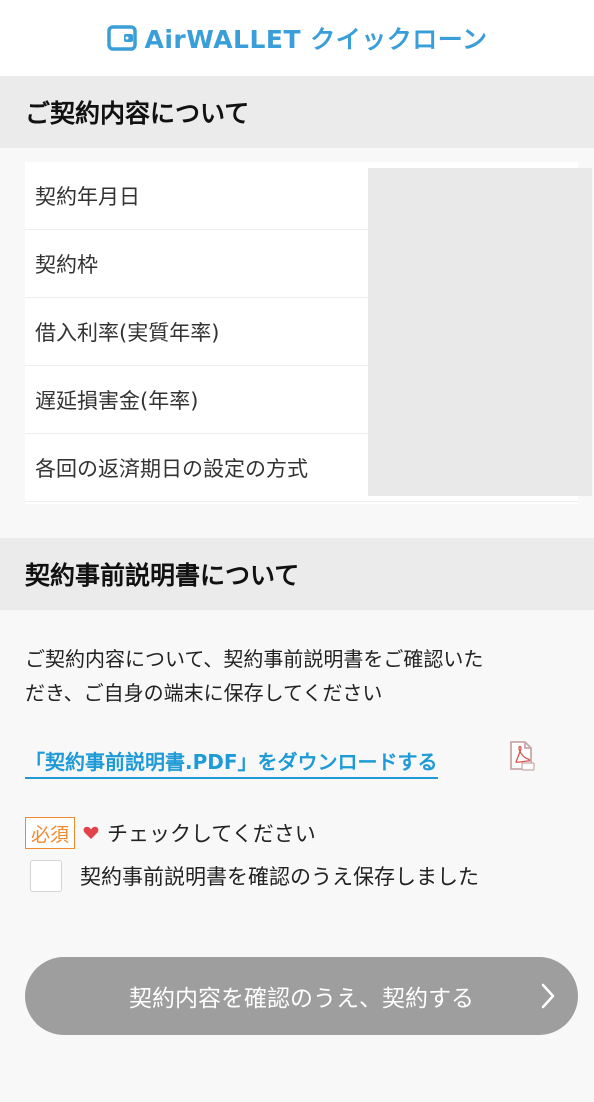 This screenshot has height=1102, width=594. Describe the element at coordinates (50, 833) in the screenshot. I see `required-badge: 必須` at that location.